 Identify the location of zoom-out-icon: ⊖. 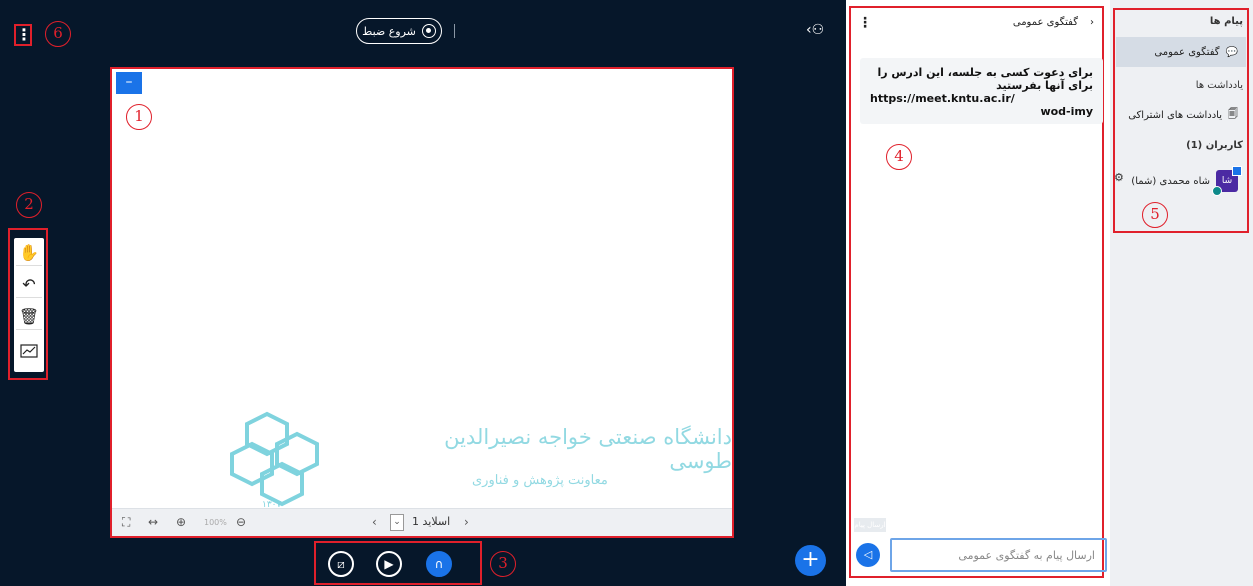
(241, 522).